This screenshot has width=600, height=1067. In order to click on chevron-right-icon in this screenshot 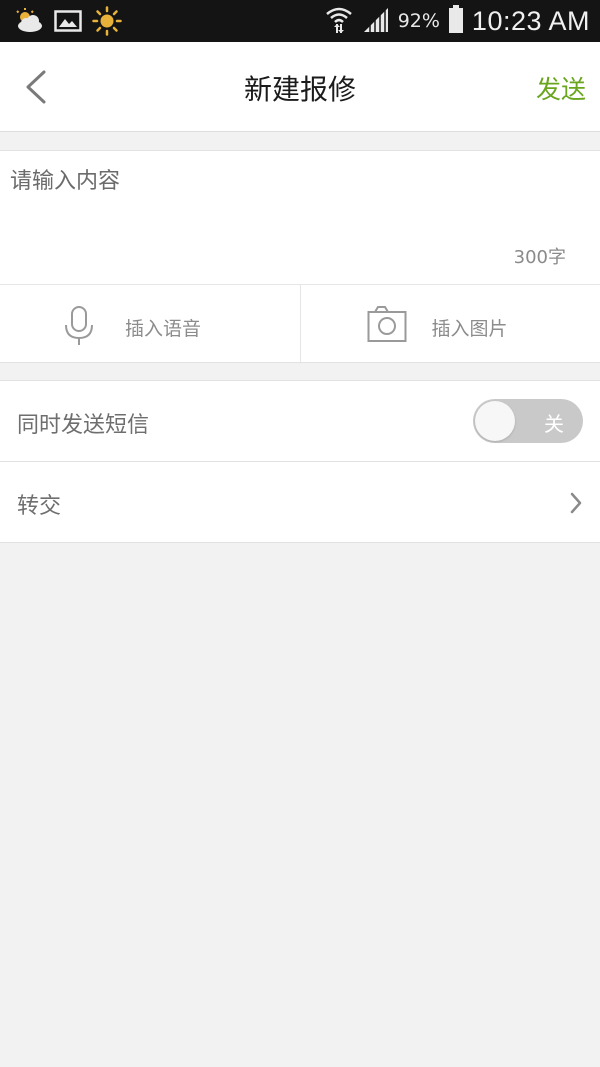, I will do `click(576, 505)`.